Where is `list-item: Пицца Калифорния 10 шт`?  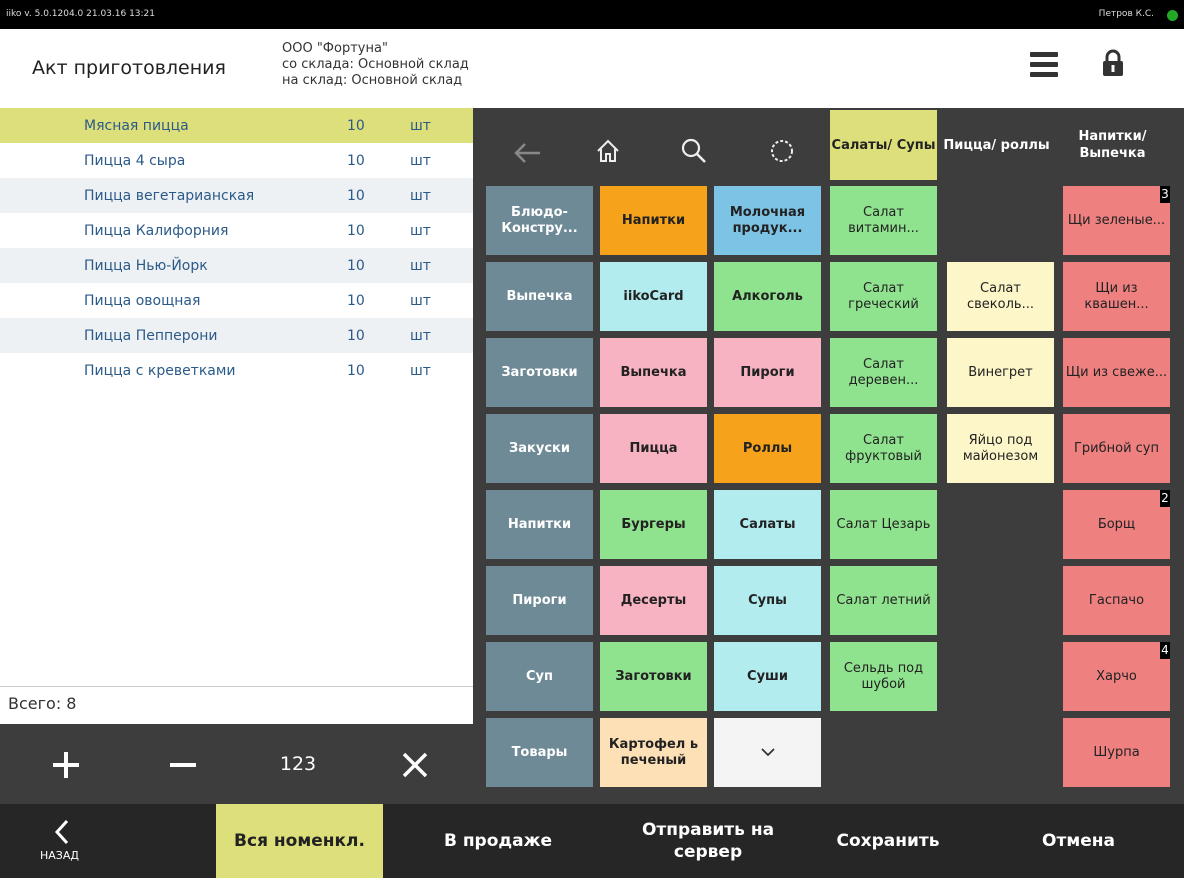 list-item: Пицца Калифорния 10 шт is located at coordinates (236, 230).